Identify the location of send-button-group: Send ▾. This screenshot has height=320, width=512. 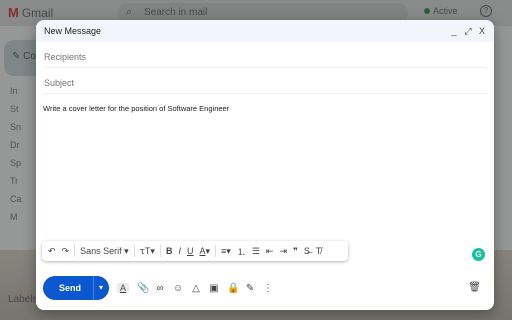
(76, 288).